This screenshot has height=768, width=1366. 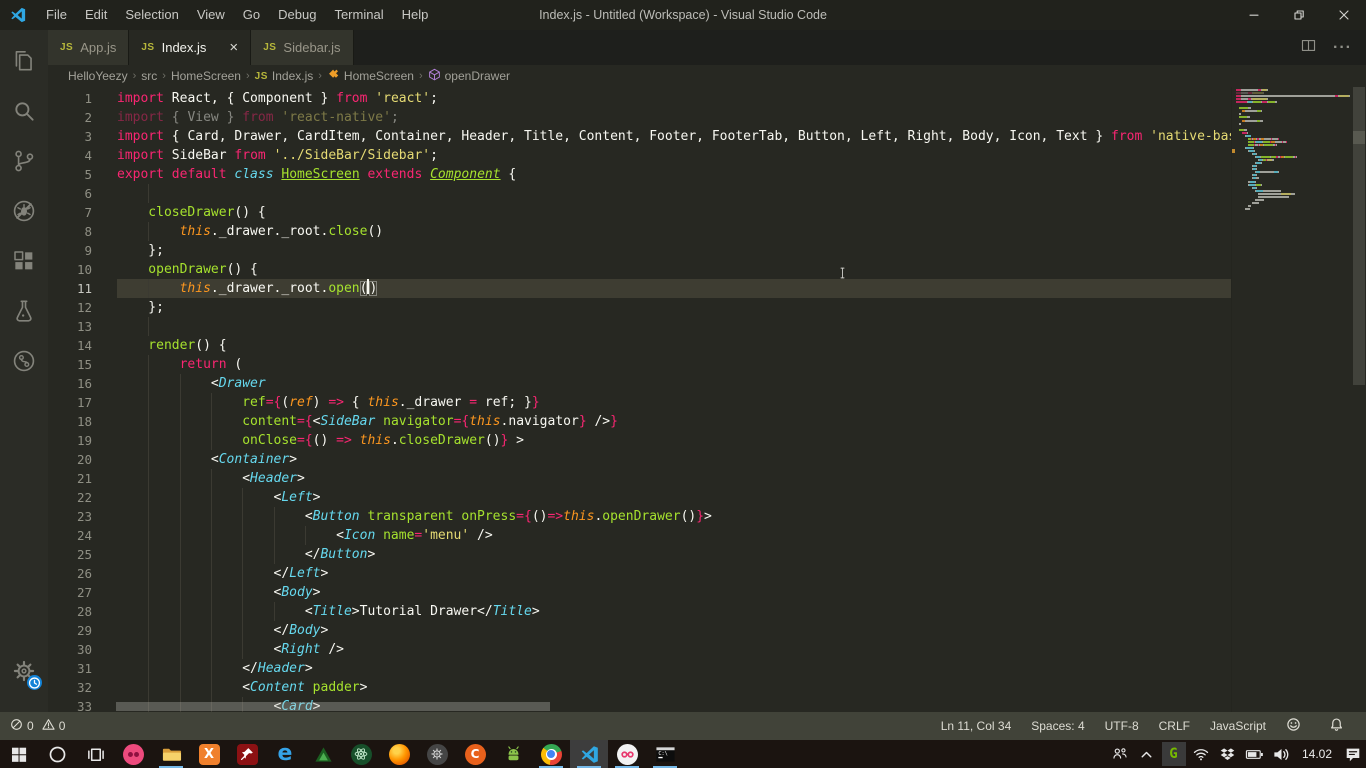 What do you see at coordinates (333, 706) in the screenshot?
I see `horizontal-scrollbar-thumb` at bounding box center [333, 706].